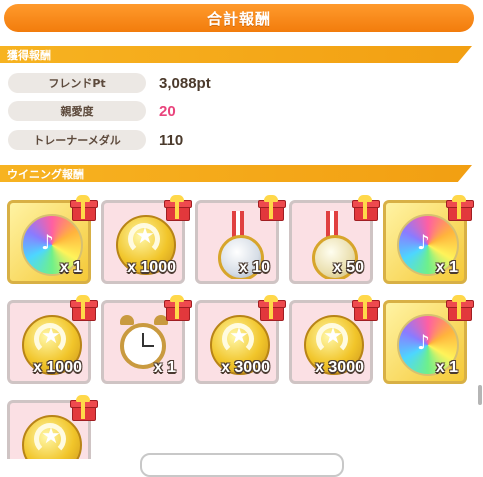  I want to click on trainer-medal-label: トレーナーメダル, so click(77, 140).